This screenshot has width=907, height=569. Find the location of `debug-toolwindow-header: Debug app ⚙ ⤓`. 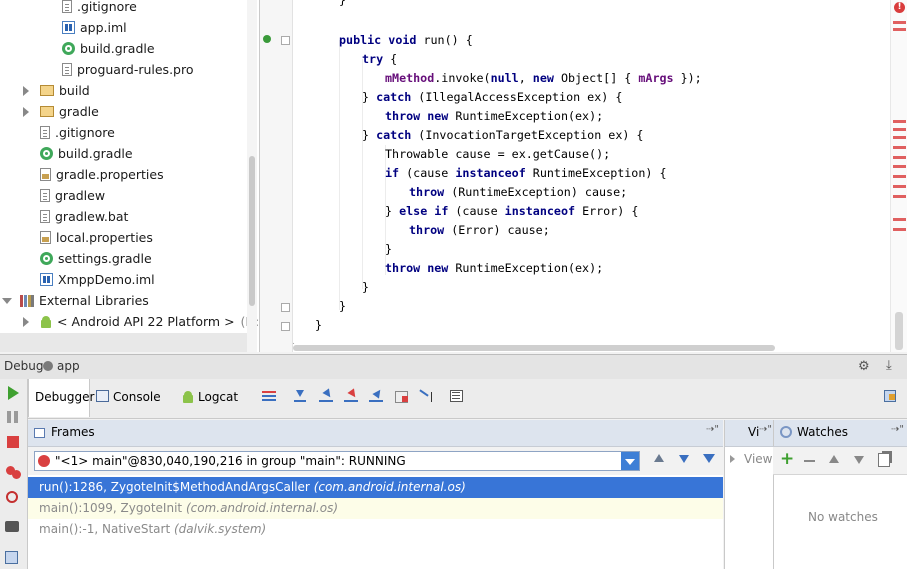

debug-toolwindow-header: Debug app ⚙ ⤓ is located at coordinates (453, 367).